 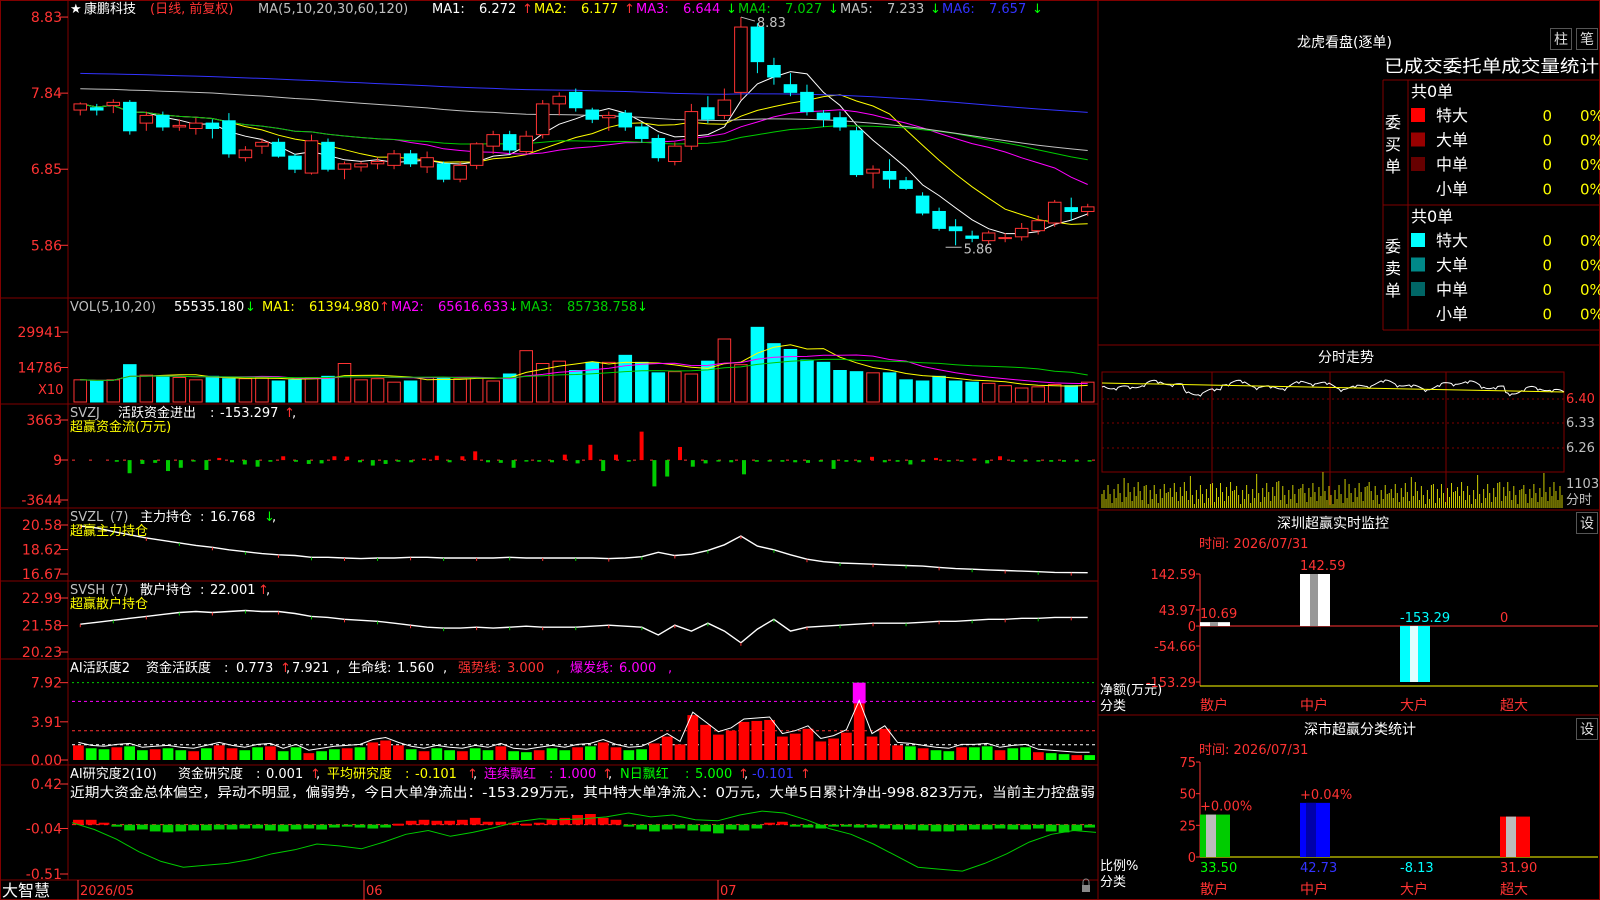 What do you see at coordinates (589, 668) in the screenshot?
I see `ai1-burst-label: 爆发线` at bounding box center [589, 668].